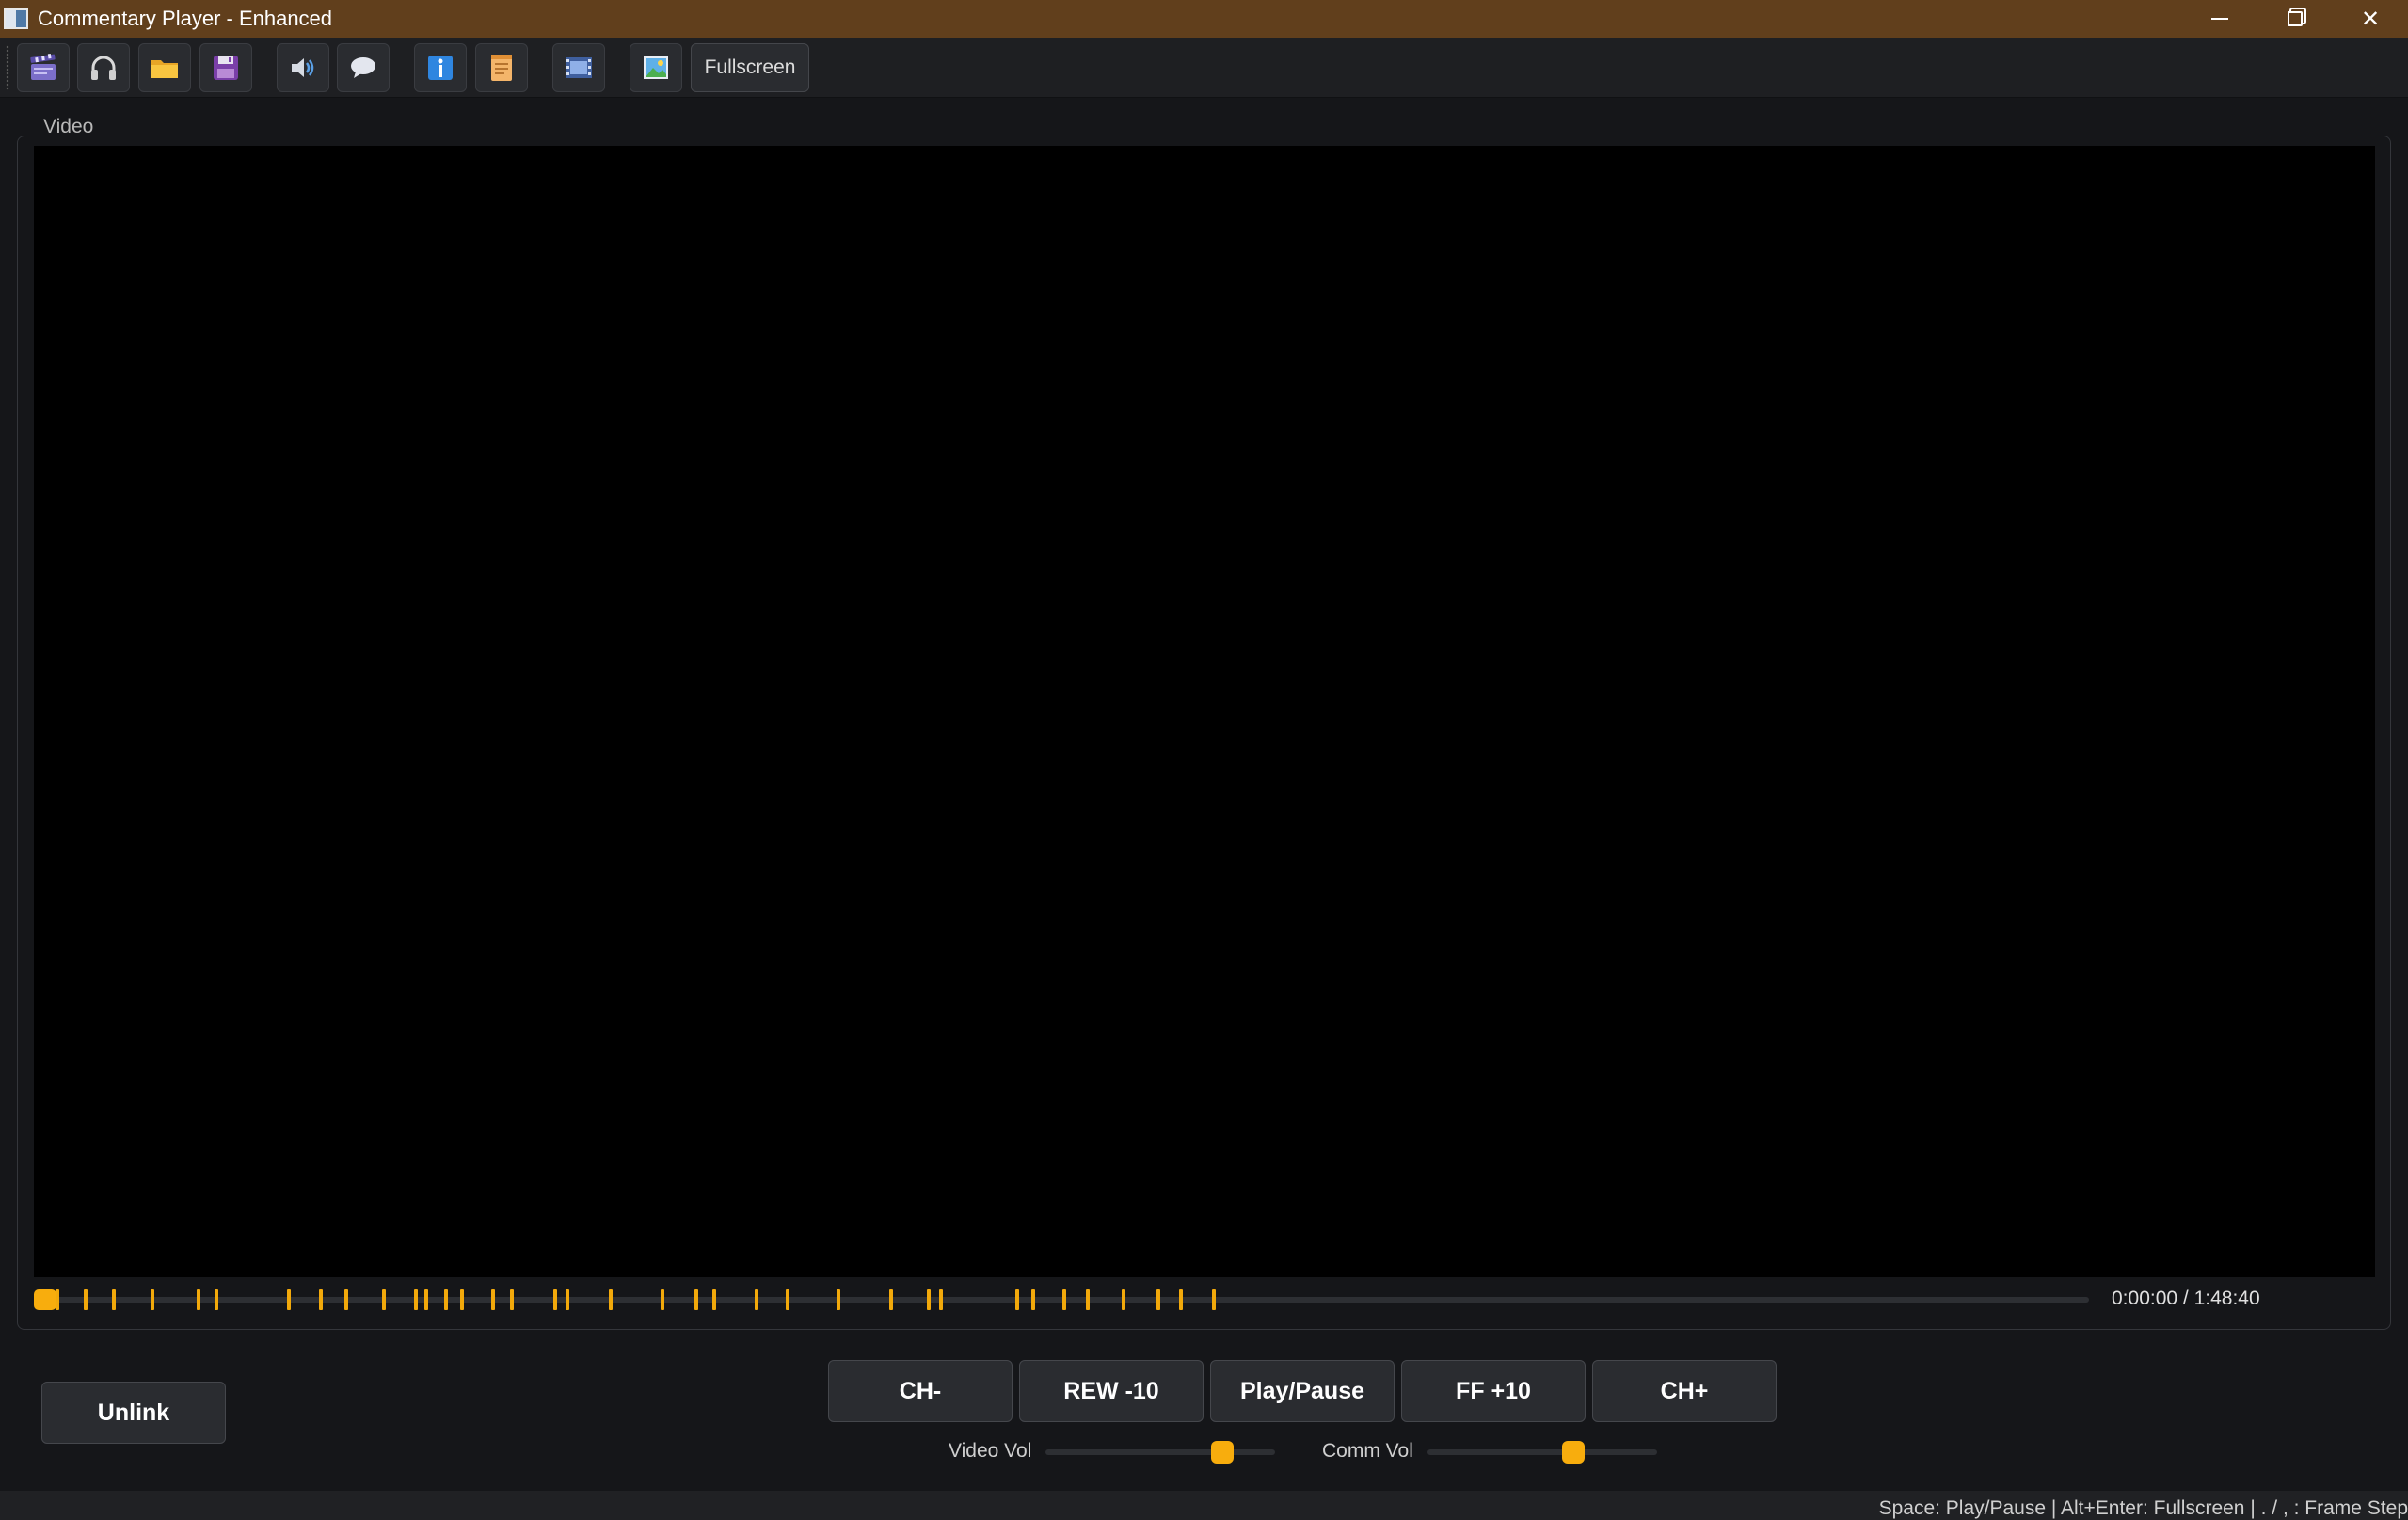 The width and height of the screenshot is (2408, 1520). Describe the element at coordinates (1367, 1451) in the screenshot. I see `commentary-volume-label: Comm Vol` at that location.